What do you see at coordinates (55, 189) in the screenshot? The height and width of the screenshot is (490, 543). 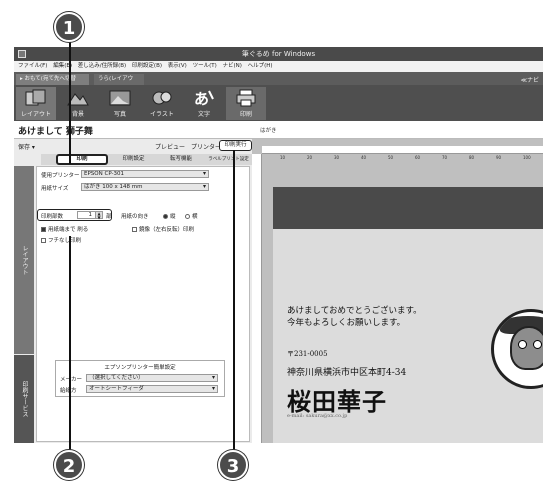 I see `paper-size-label: 用紙サイズ` at bounding box center [55, 189].